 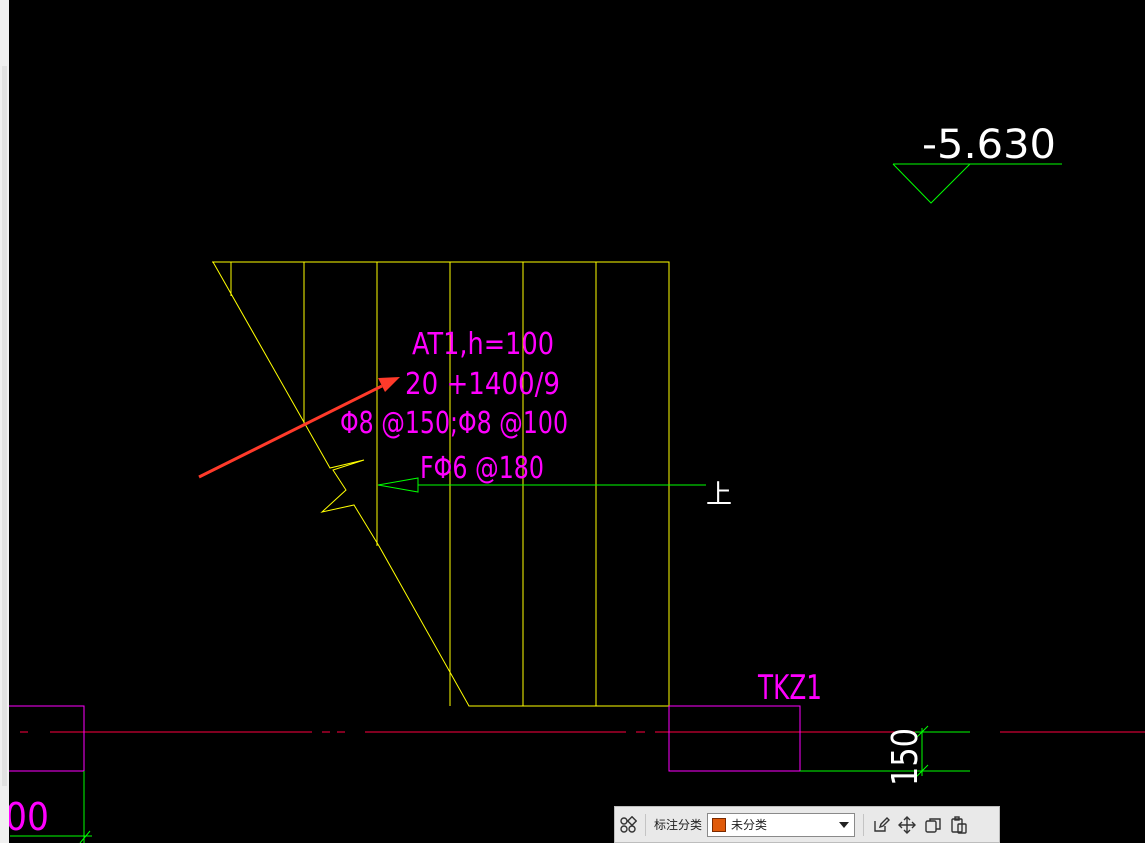 I want to click on category-select: 未分类, so click(x=781, y=824).